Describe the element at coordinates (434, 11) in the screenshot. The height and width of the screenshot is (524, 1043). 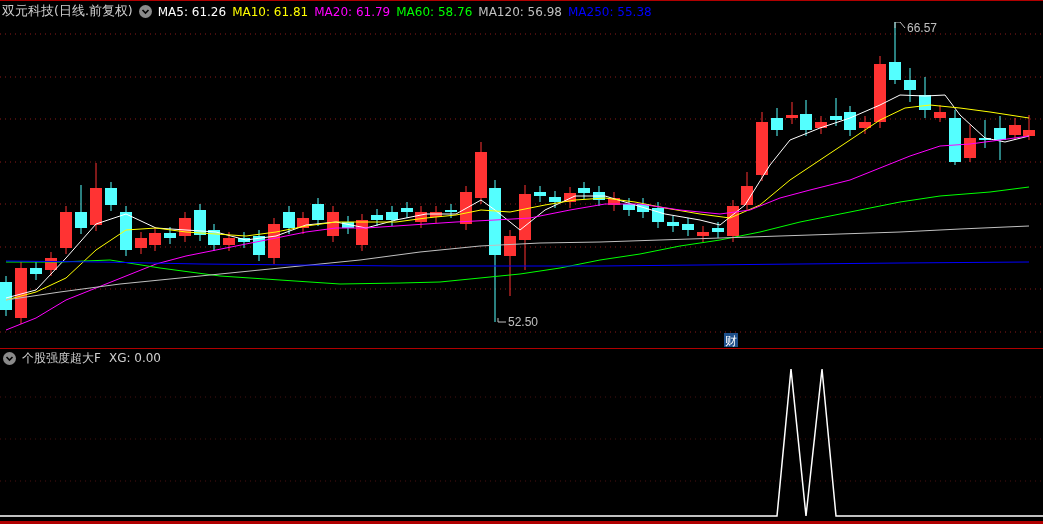
I see `moving-average-value: MA60: 58.76` at that location.